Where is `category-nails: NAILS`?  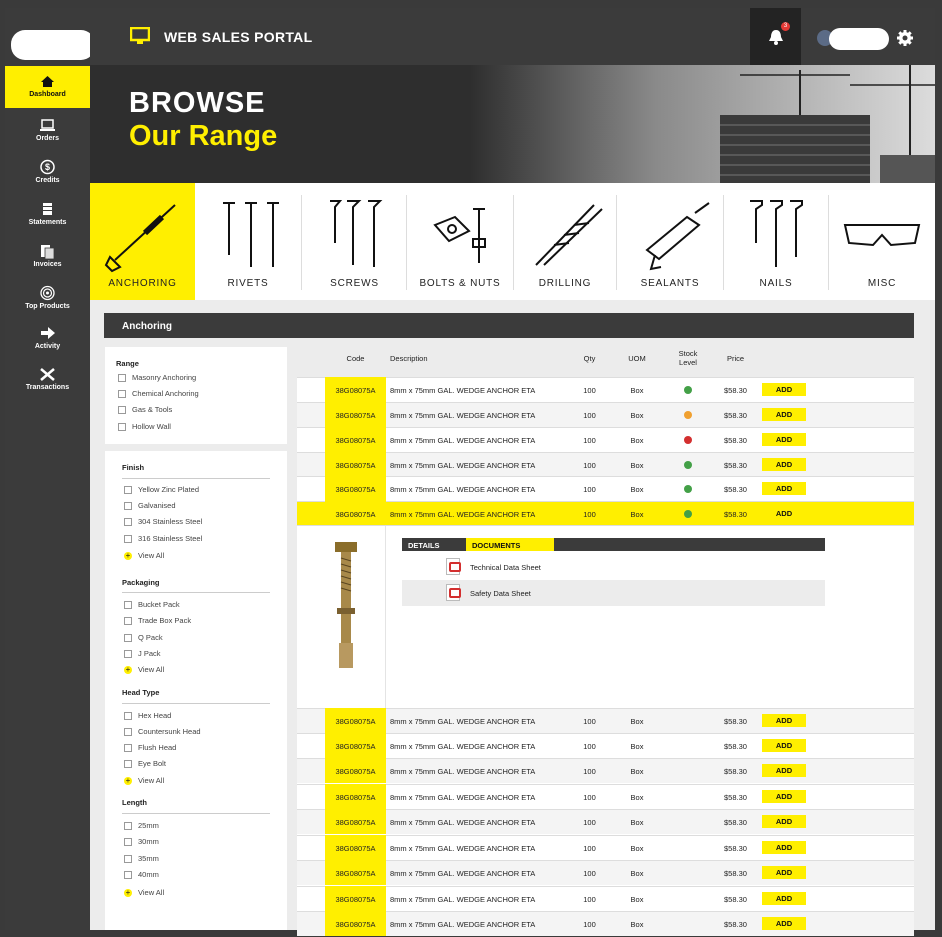 category-nails: NAILS is located at coordinates (776, 241).